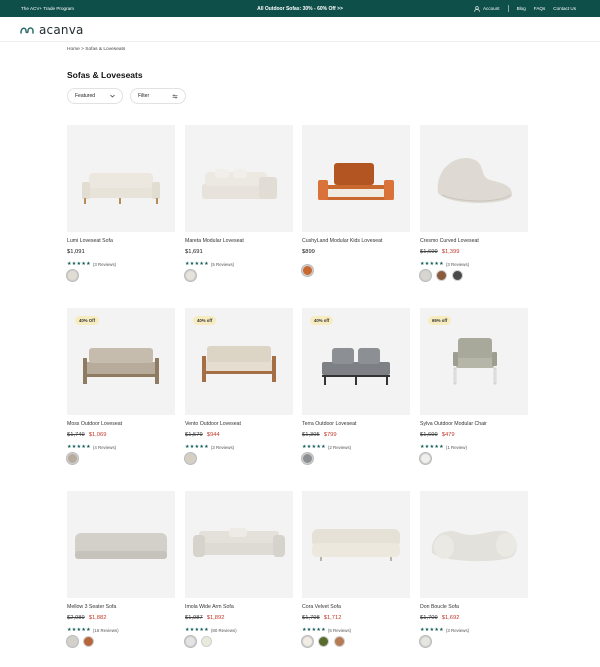  I want to click on sale-price: $1,692, so click(450, 618).